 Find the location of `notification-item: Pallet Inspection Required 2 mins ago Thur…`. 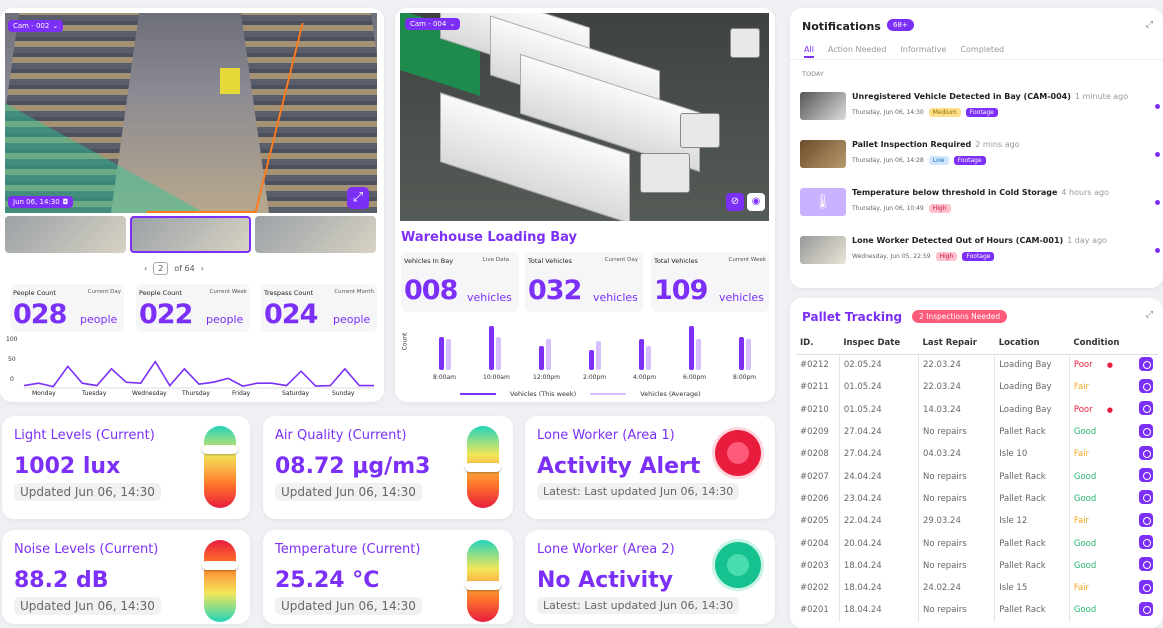

notification-item: Pallet Inspection Required 2 mins ago Thur… is located at coordinates (980, 156).